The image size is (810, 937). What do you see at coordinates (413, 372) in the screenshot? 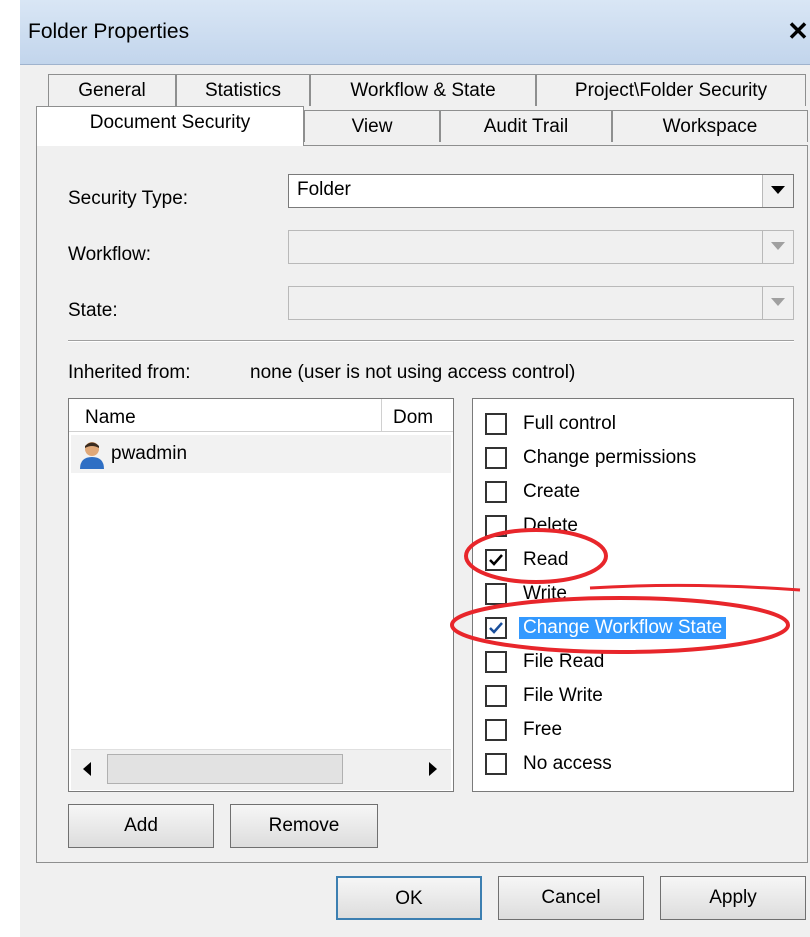
I see `inherited-from-value: none (user is not using access control)` at bounding box center [413, 372].